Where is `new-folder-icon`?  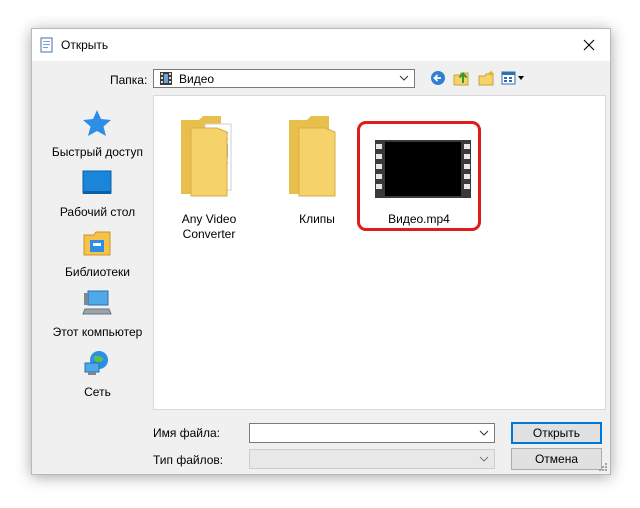 new-folder-icon is located at coordinates (486, 78).